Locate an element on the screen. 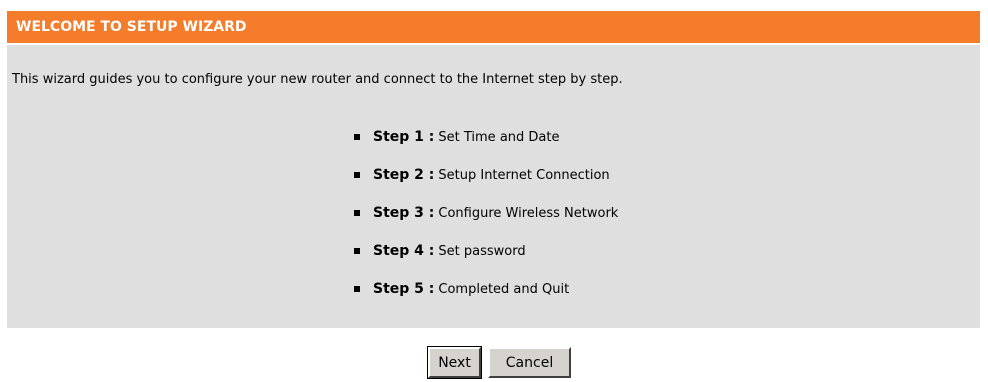 Image resolution: width=988 pixels, height=382 pixels. step-label: Step 4 : is located at coordinates (404, 251).